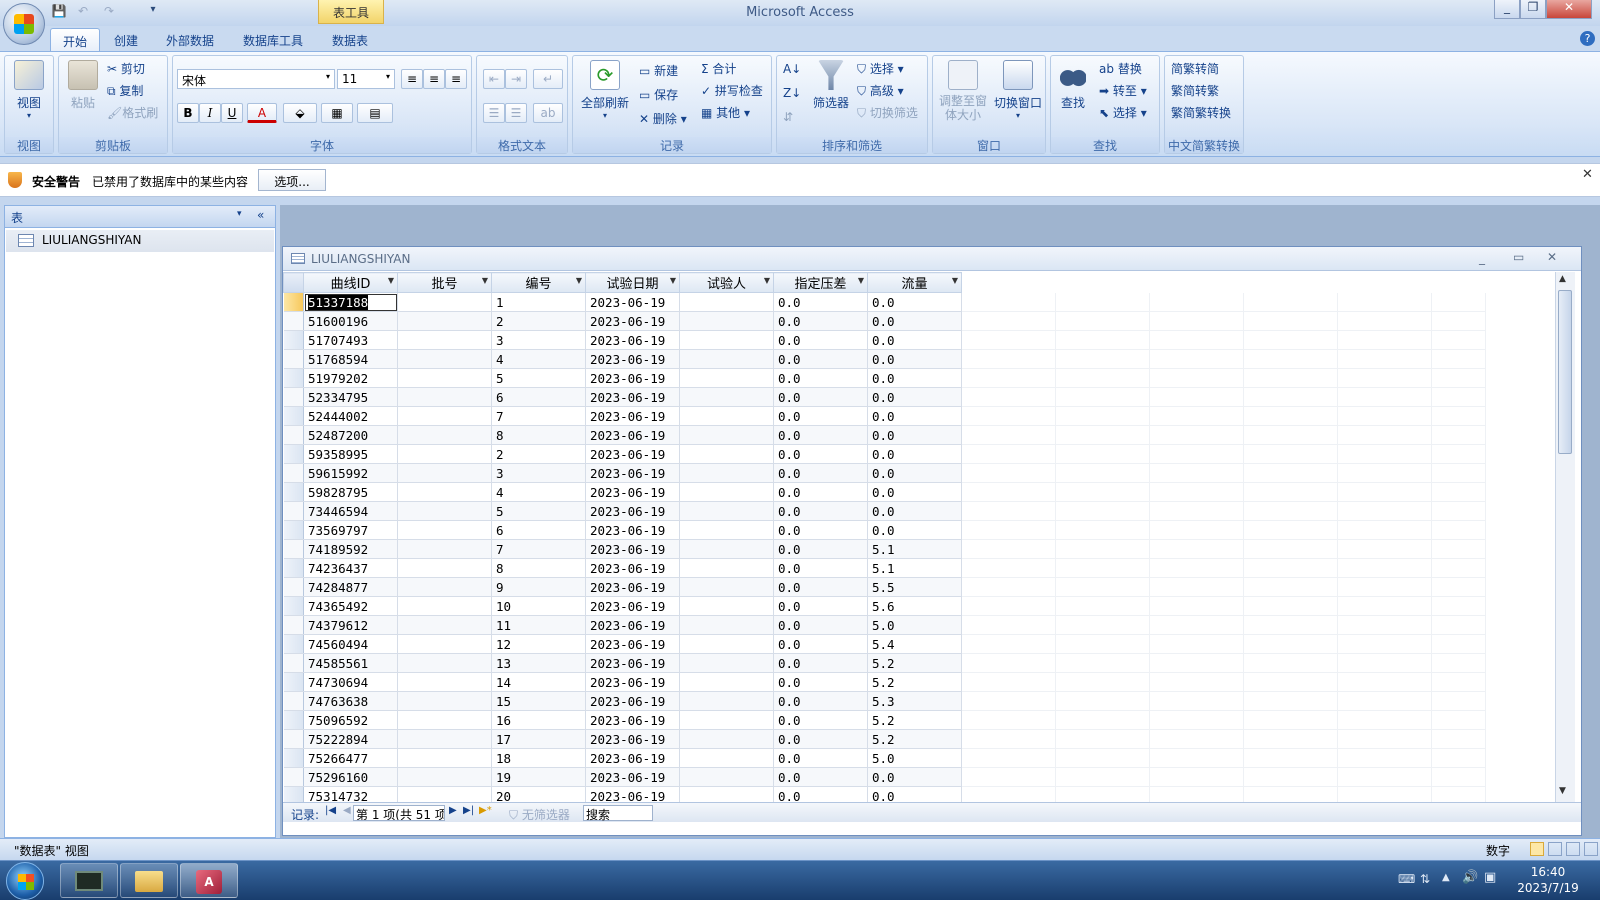 The width and height of the screenshot is (1600, 900). Describe the element at coordinates (190, 40) in the screenshot. I see `tab-external-data: 外部数据` at that location.